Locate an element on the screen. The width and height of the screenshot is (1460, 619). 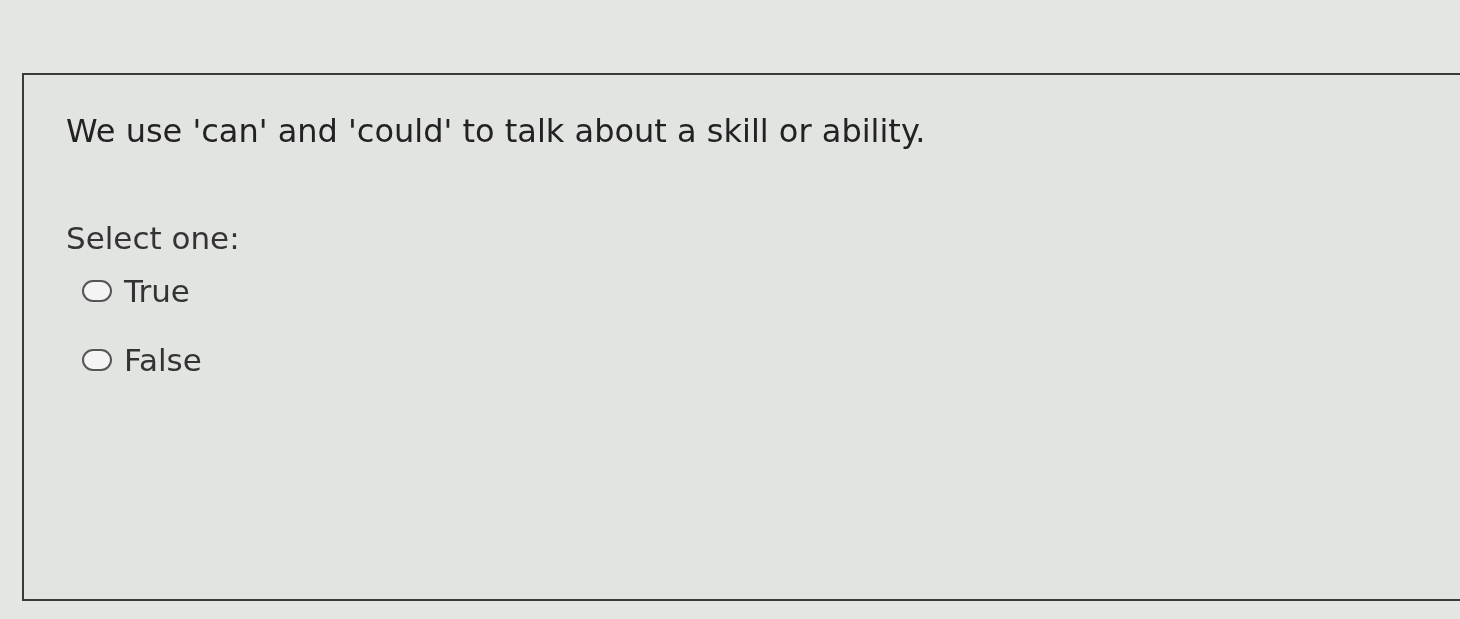
radio-option: False is located at coordinates (142, 360).